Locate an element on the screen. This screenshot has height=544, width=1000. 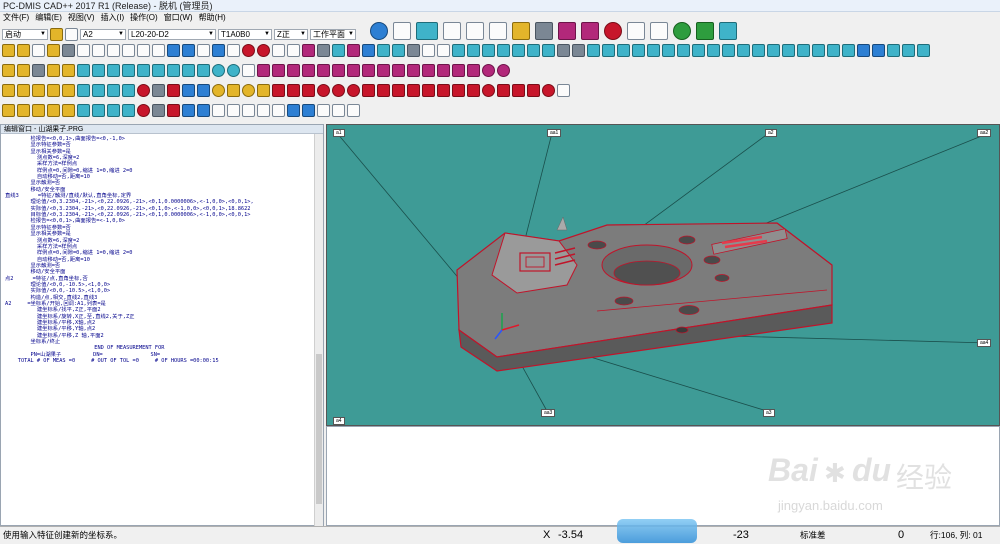
menu-window: 窗口(W) is located at coordinates (178, 17).